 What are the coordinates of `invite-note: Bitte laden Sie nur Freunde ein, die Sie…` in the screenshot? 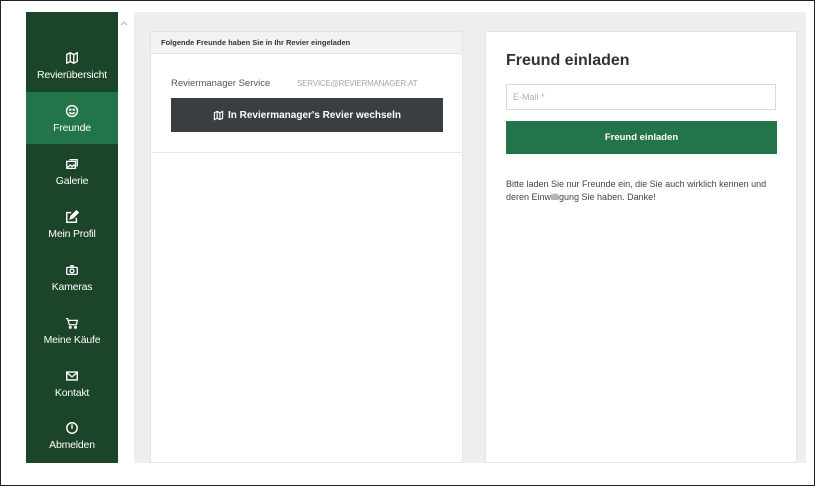 It's located at (636, 190).